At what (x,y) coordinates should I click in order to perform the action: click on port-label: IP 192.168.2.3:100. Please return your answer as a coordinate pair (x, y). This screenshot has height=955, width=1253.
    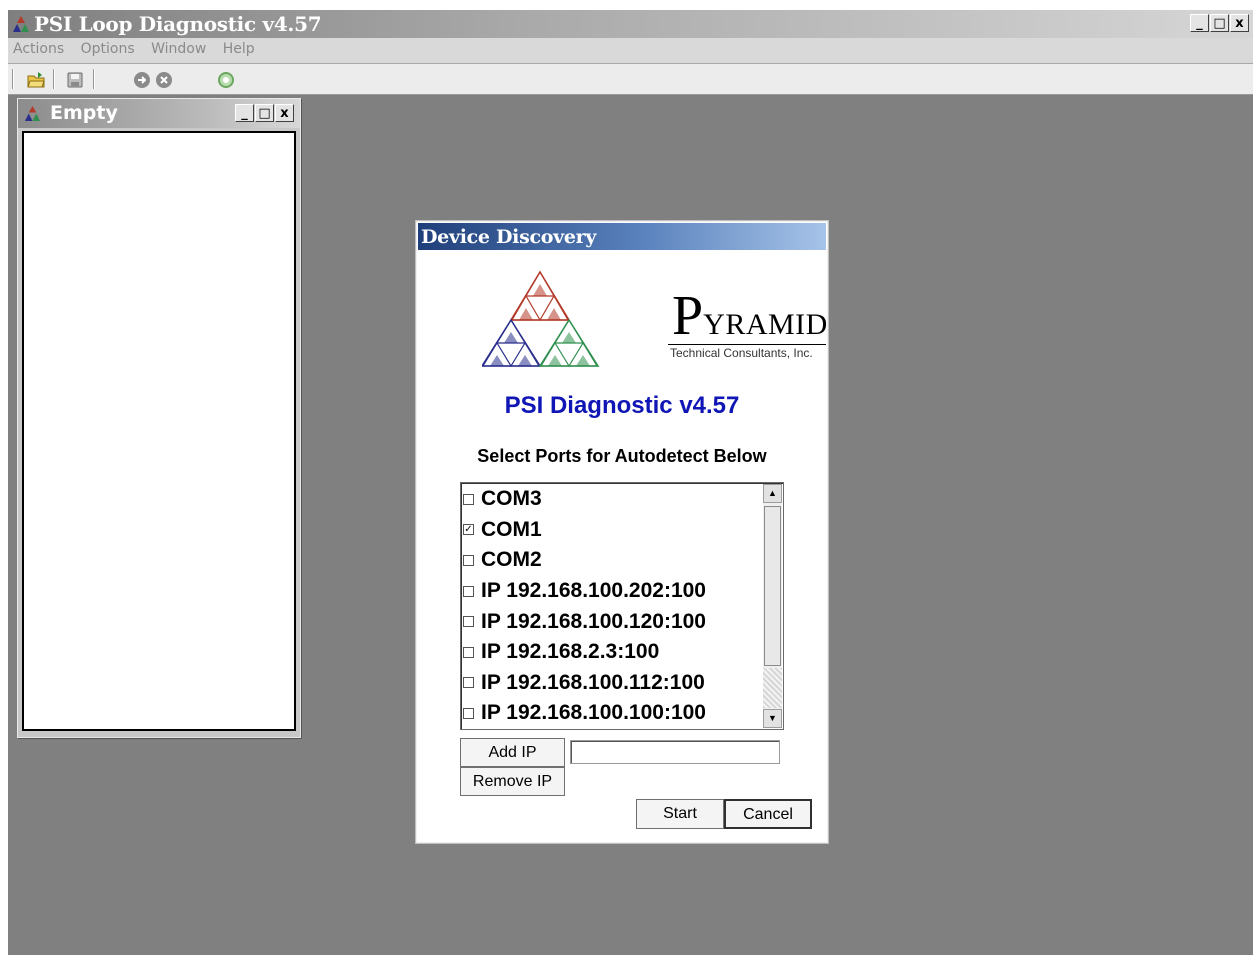
    Looking at the image, I should click on (570, 652).